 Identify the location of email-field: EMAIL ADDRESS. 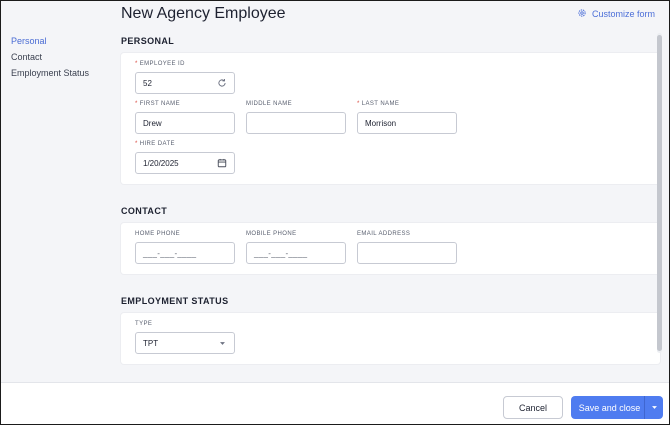
(407, 247).